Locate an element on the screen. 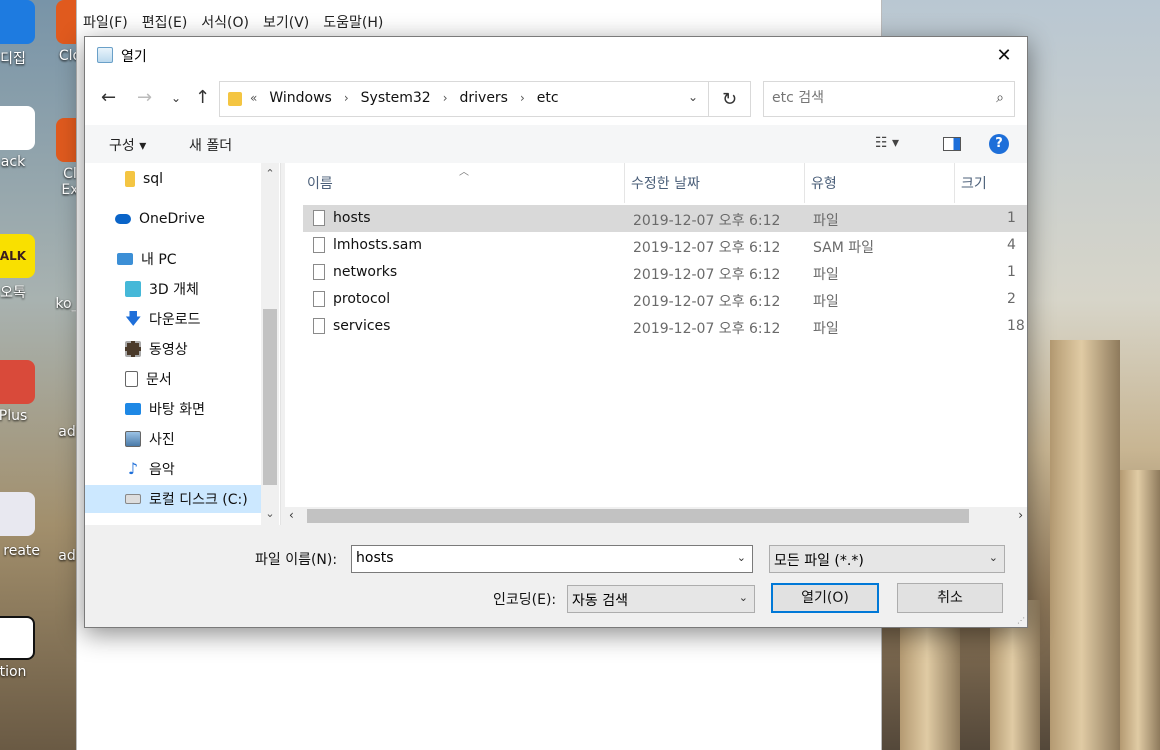 This screenshot has width=1160, height=750. file-row-services: services 2019-12-07 오후 6:12 파일 18 is located at coordinates (665, 326).